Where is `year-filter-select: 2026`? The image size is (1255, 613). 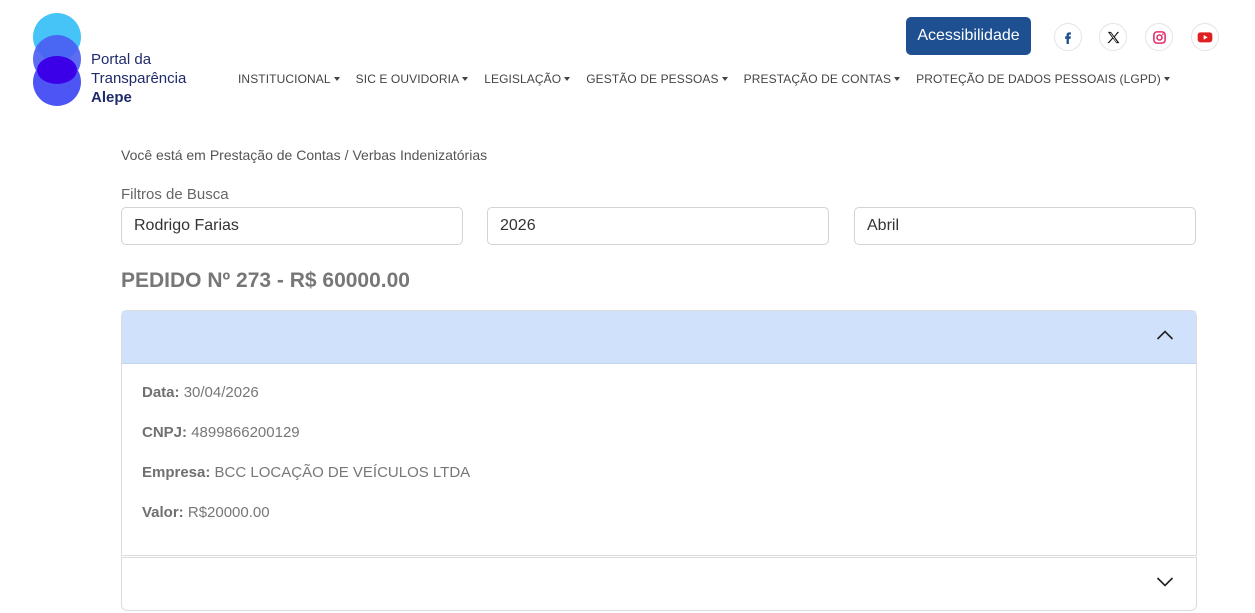 year-filter-select: 2026 is located at coordinates (658, 226).